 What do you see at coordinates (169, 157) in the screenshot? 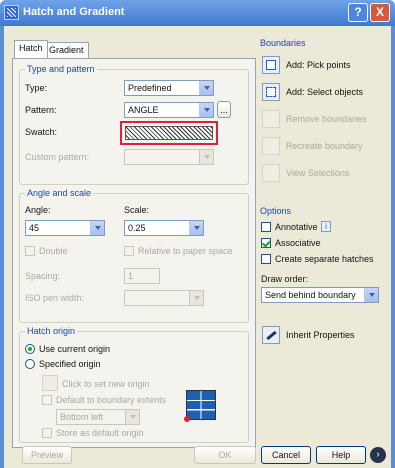
I see `custom-pattern-select` at bounding box center [169, 157].